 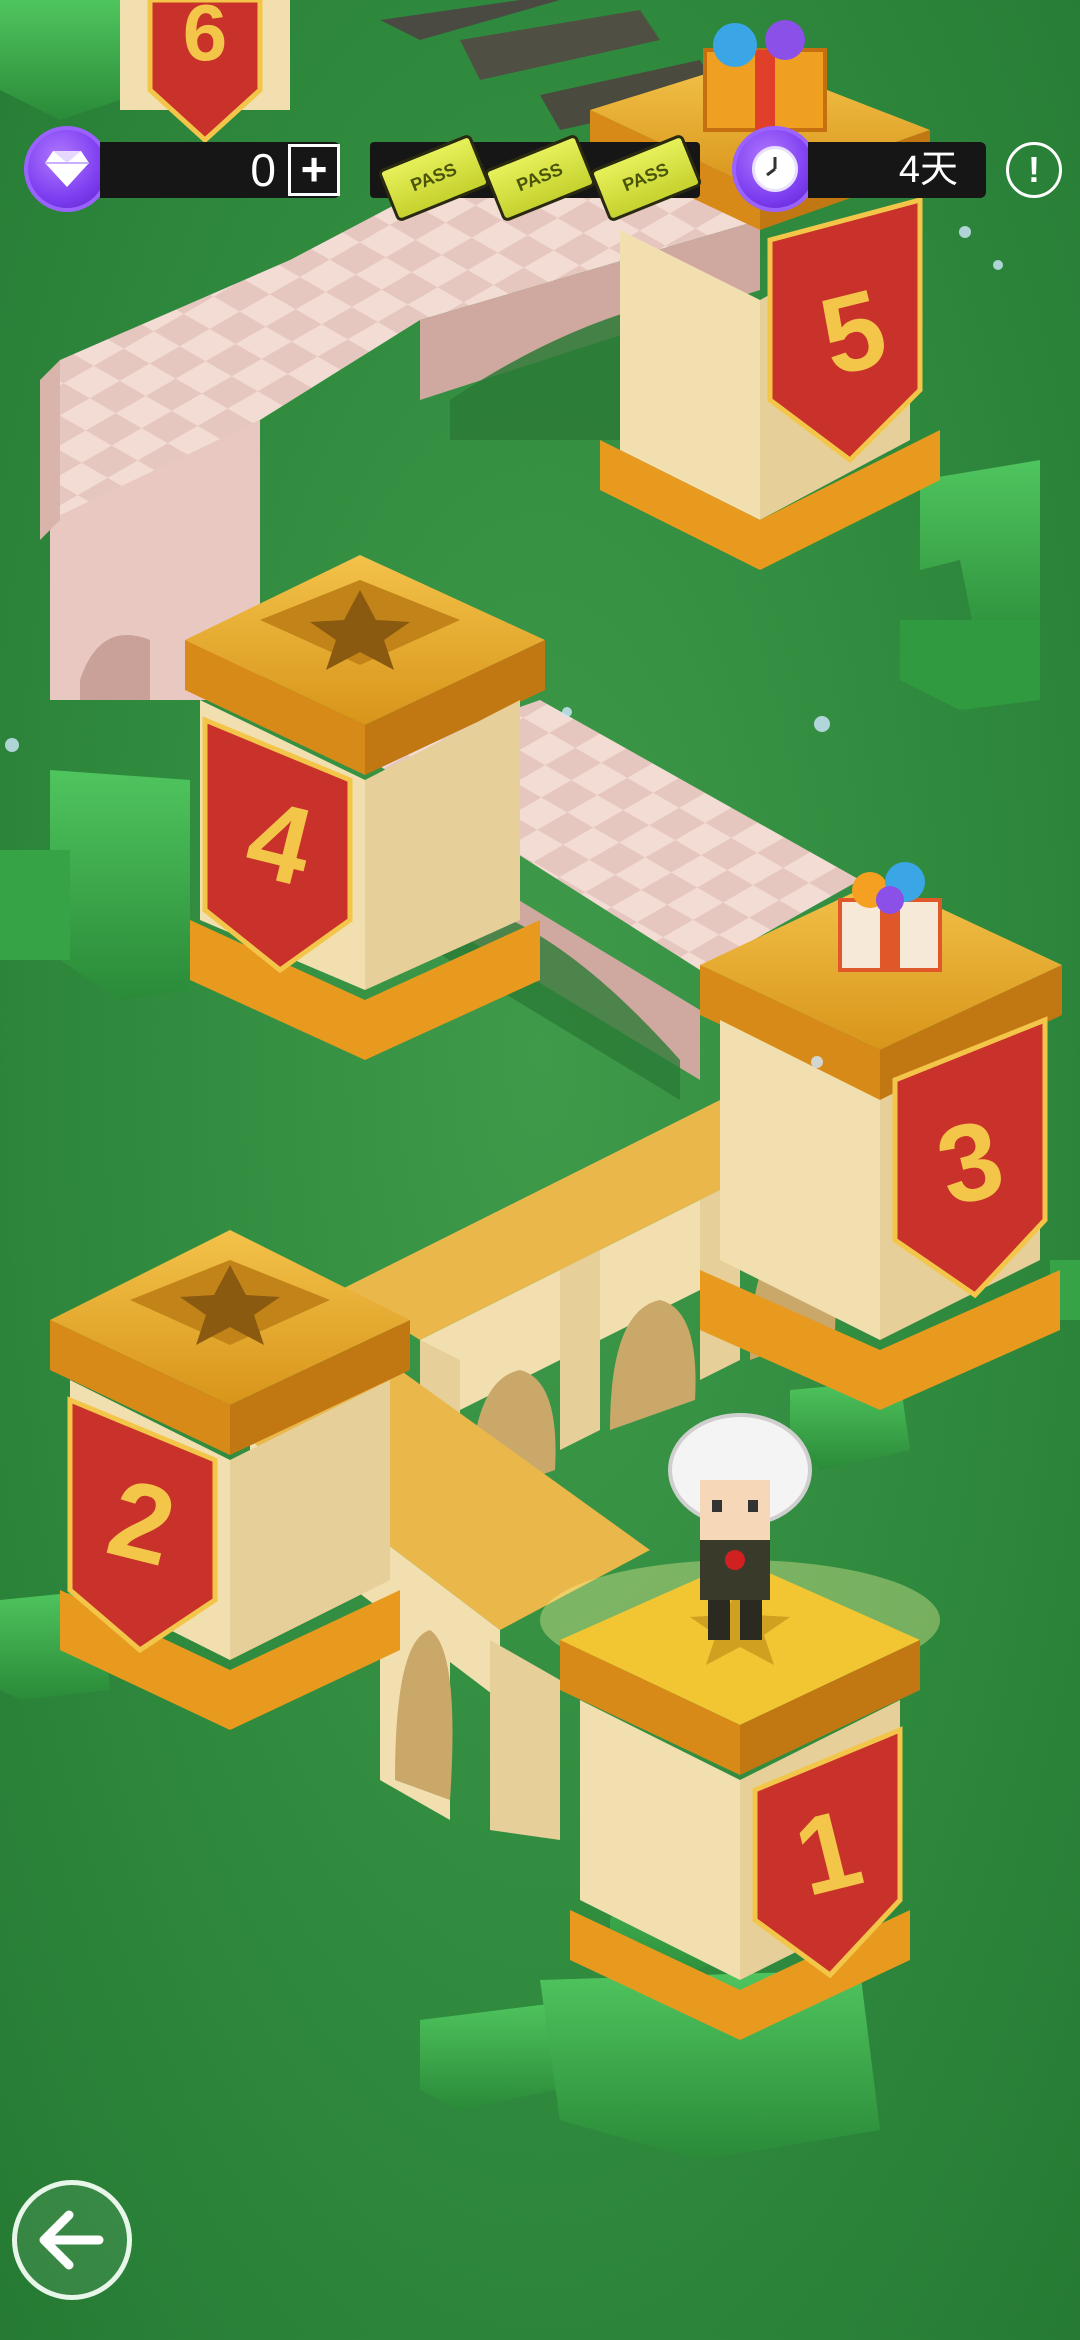 What do you see at coordinates (263, 170) in the screenshot?
I see `gem-count: 0` at bounding box center [263, 170].